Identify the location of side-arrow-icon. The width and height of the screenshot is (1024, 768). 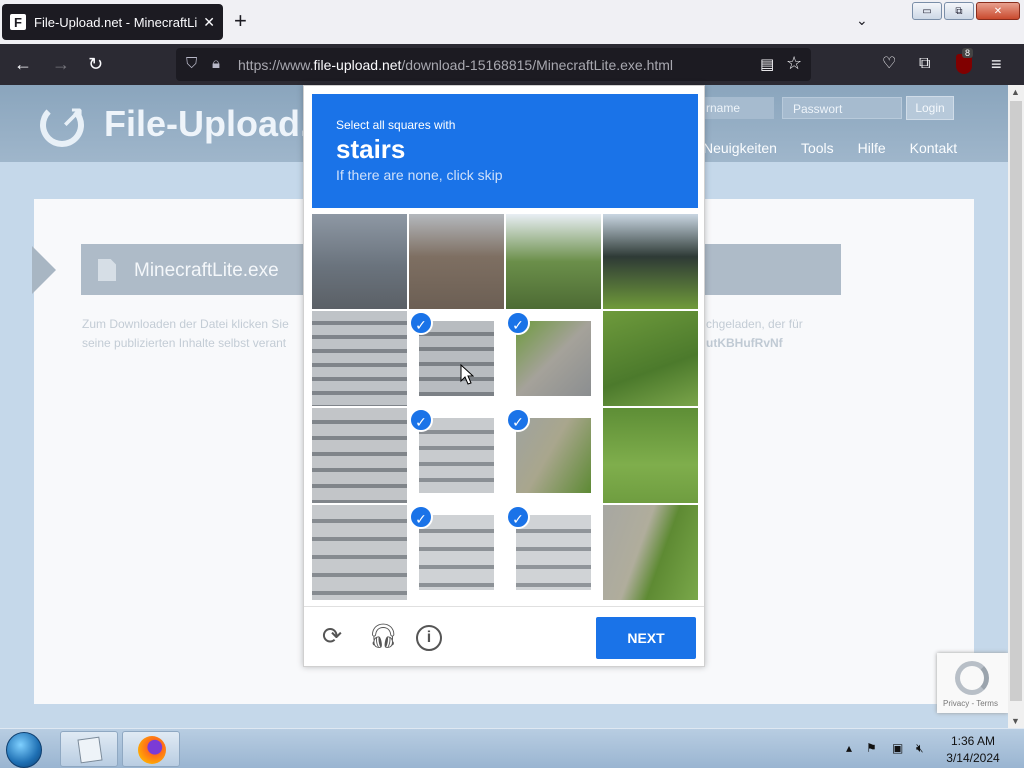
(44, 270).